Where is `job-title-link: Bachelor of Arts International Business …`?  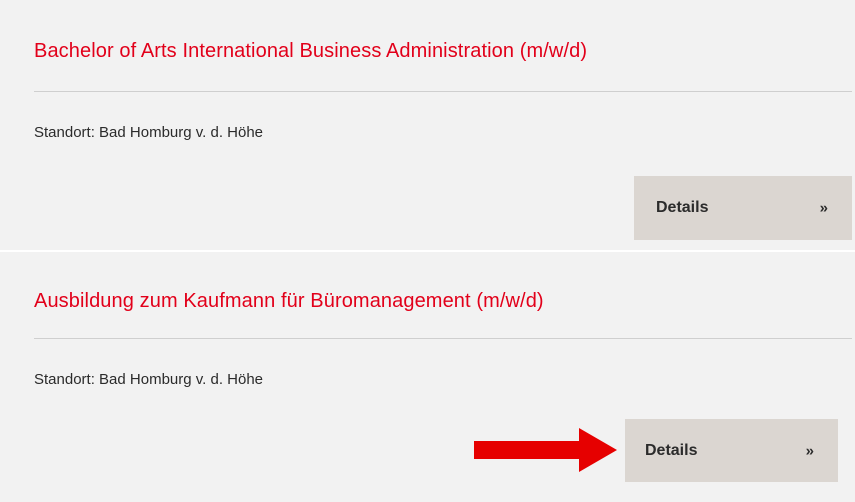 job-title-link: Bachelor of Arts International Business … is located at coordinates (434, 51).